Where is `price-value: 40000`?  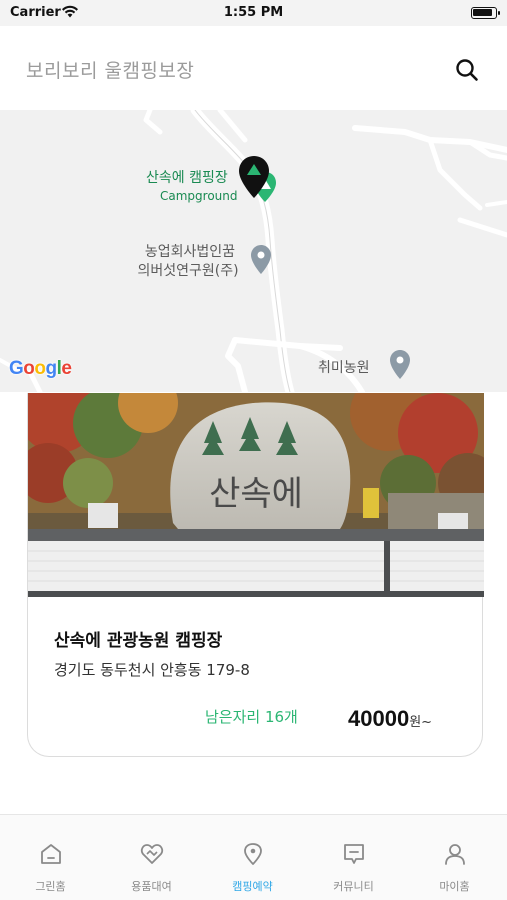 price-value: 40000 is located at coordinates (379, 718).